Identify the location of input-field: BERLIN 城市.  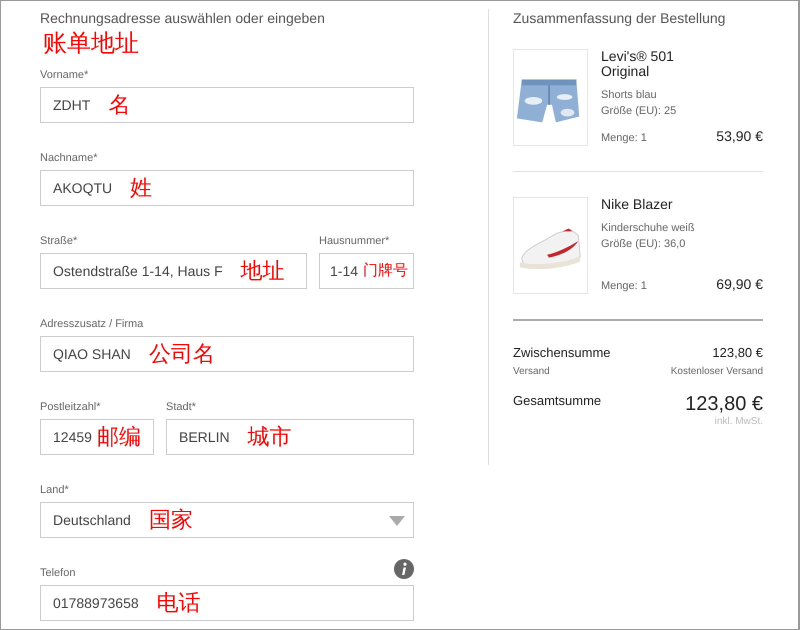
(290, 437).